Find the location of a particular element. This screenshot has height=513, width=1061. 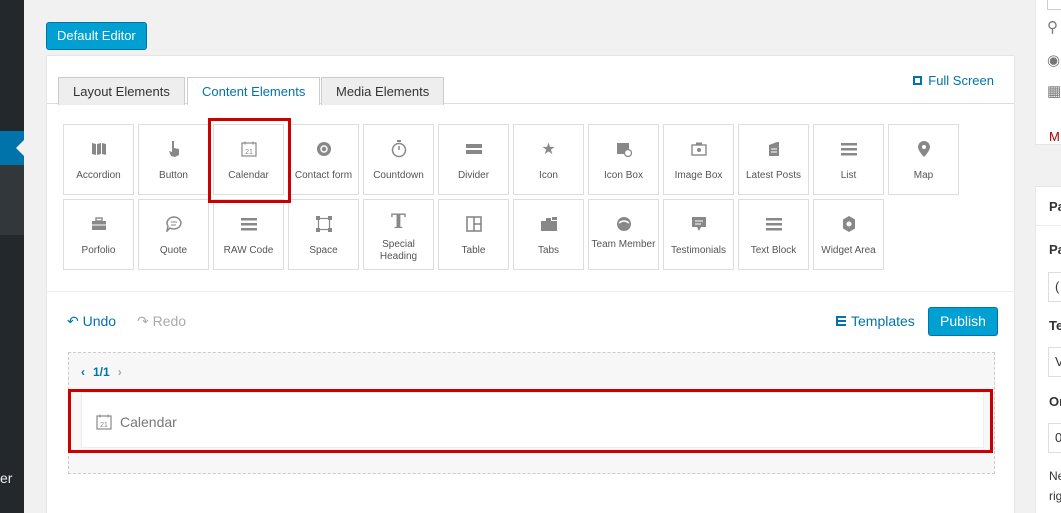

testimonials-icon is located at coordinates (698, 224).